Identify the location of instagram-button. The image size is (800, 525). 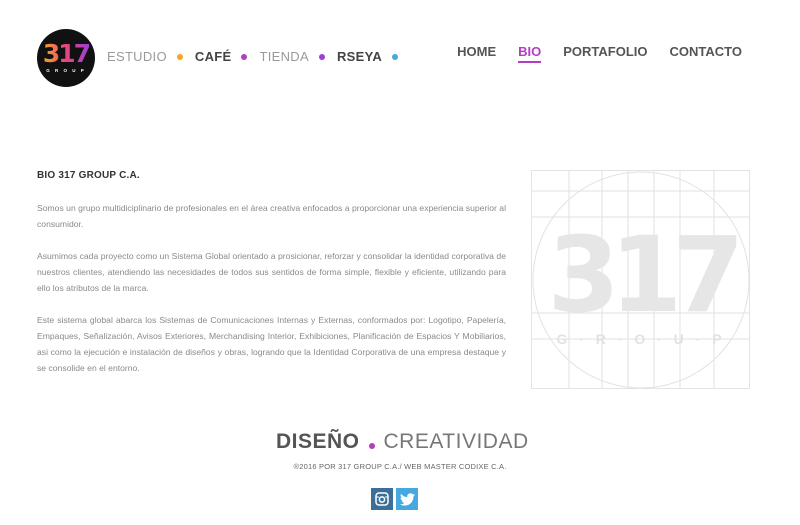
(382, 499).